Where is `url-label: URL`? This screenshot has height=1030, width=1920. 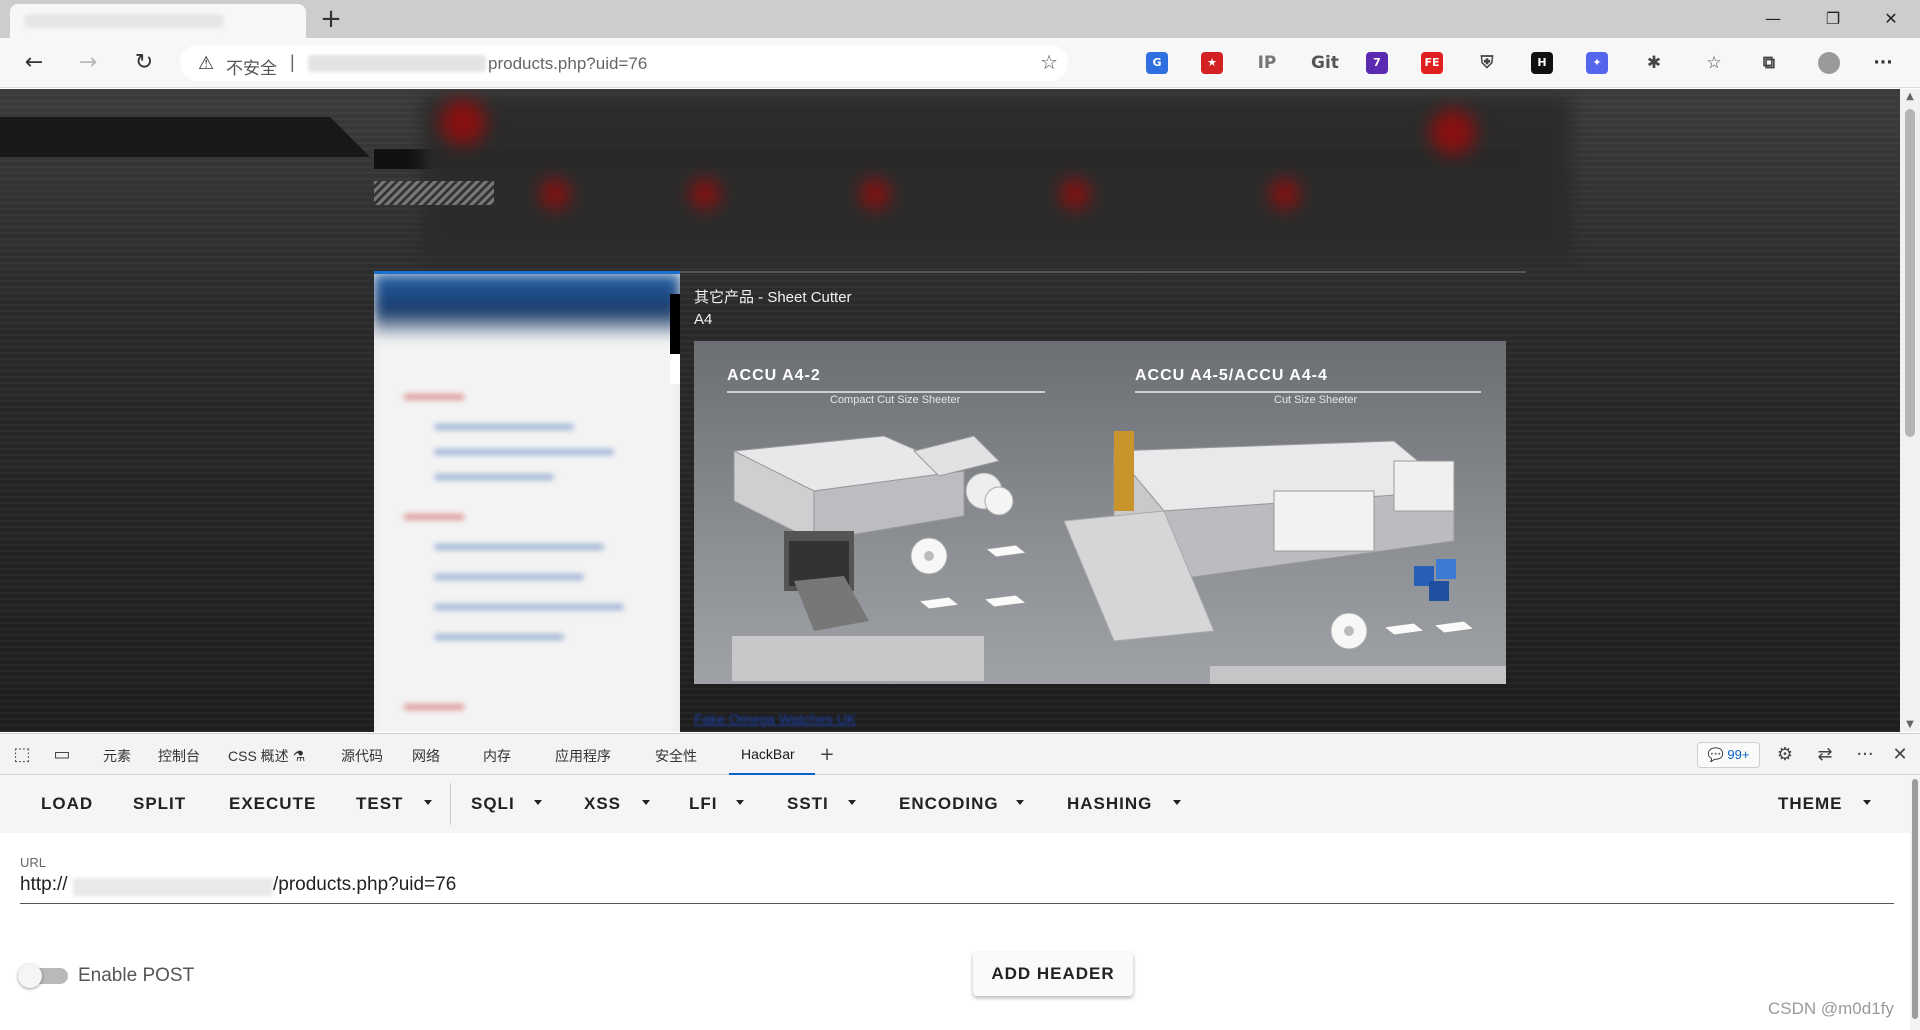
url-label: URL is located at coordinates (33, 862).